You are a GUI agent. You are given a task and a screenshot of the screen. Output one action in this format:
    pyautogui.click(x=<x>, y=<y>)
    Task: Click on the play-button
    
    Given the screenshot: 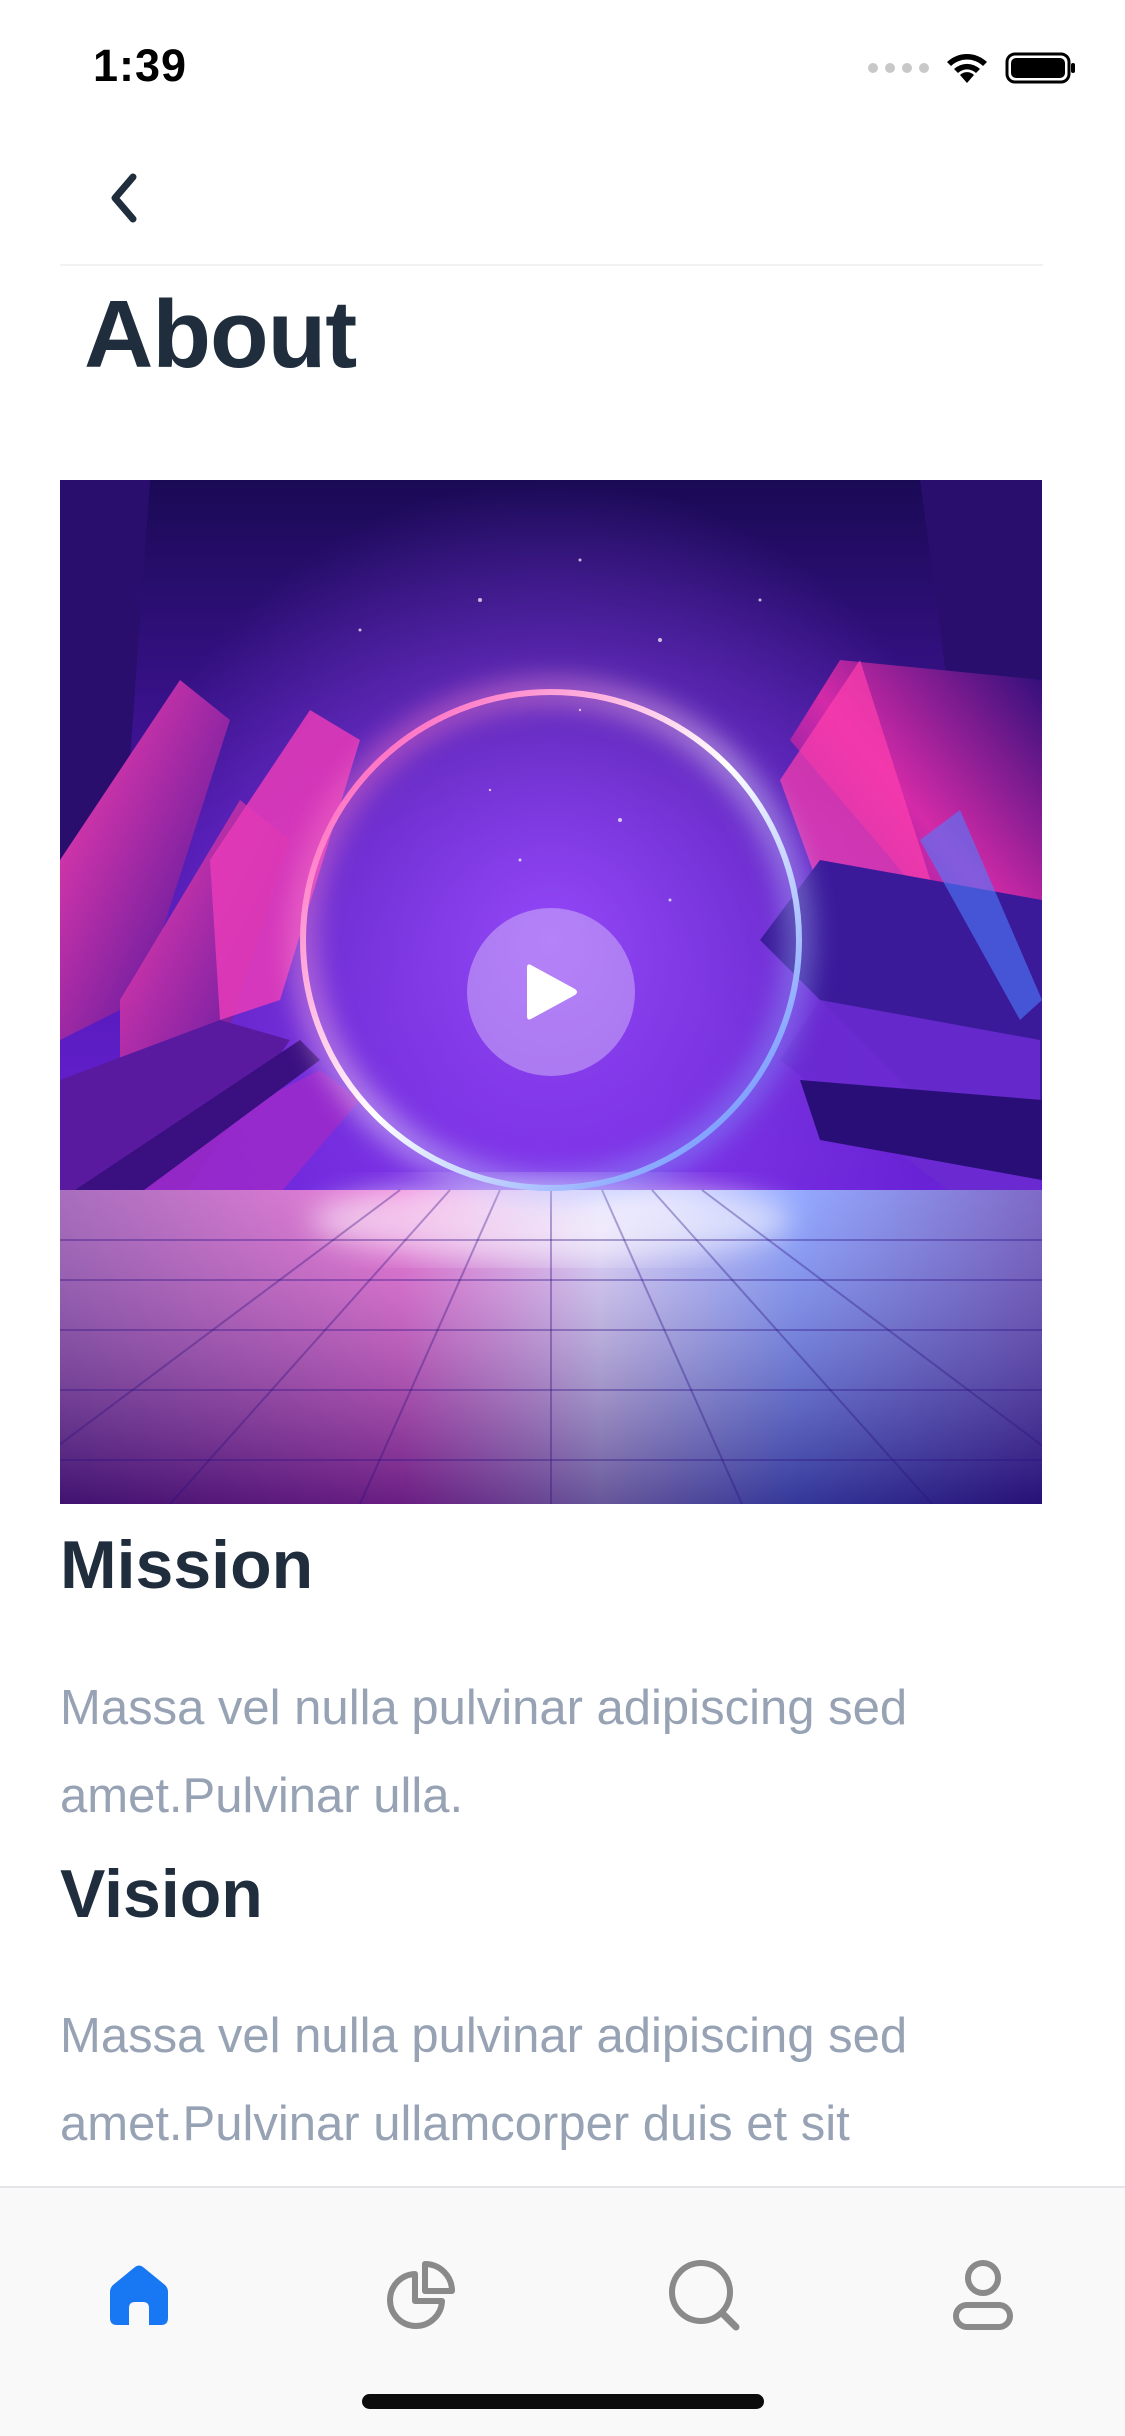 What is the action you would take?
    pyautogui.click(x=551, y=992)
    